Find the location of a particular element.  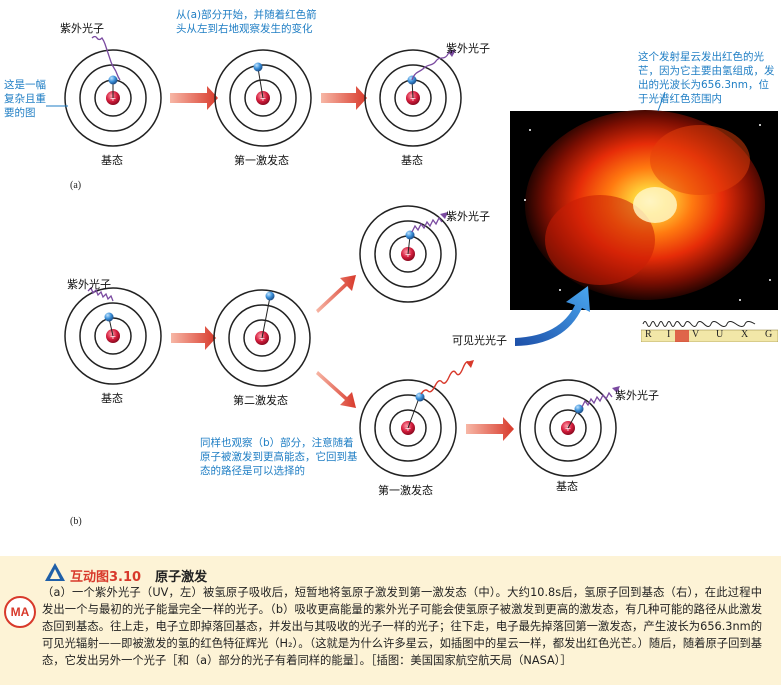

spectrum-letter-v: V is located at coordinates (696, 334).